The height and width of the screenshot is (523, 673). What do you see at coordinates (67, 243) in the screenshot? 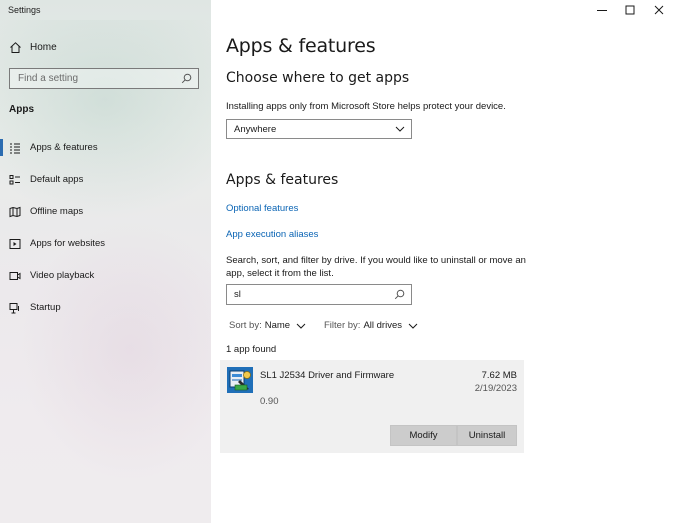
I see `sidebar-item-label: Apps for websites` at bounding box center [67, 243].